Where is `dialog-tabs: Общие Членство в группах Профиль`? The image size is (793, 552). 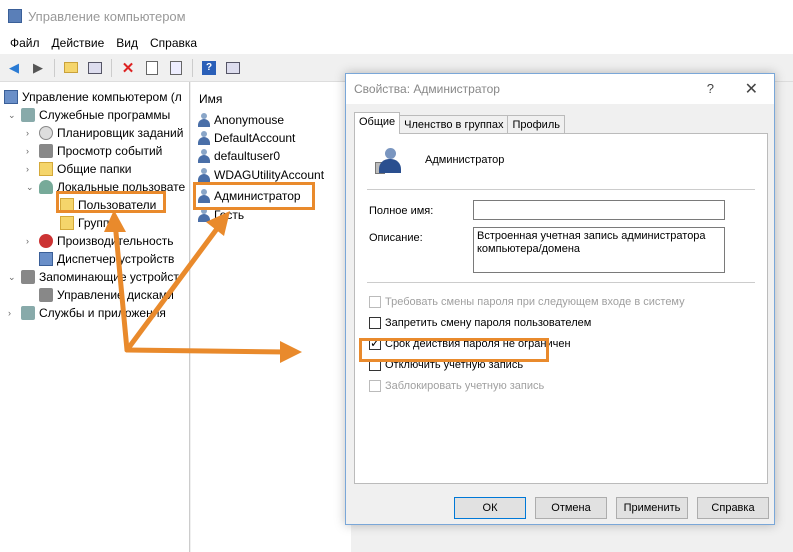 dialog-tabs: Общие Членство в группах Профиль is located at coordinates (459, 123).